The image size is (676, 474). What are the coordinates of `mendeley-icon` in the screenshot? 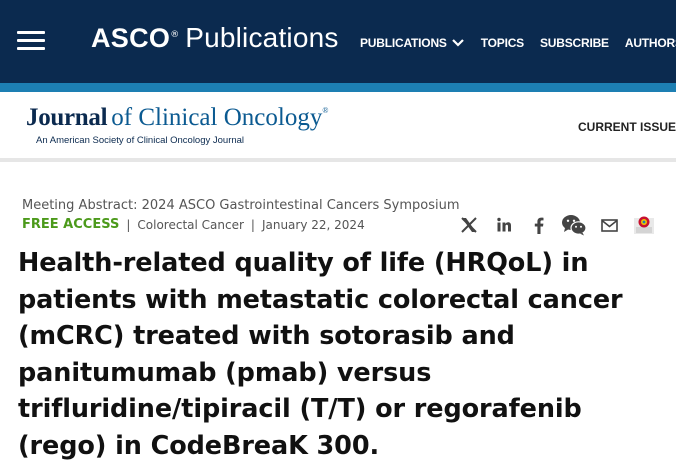 It's located at (644, 225).